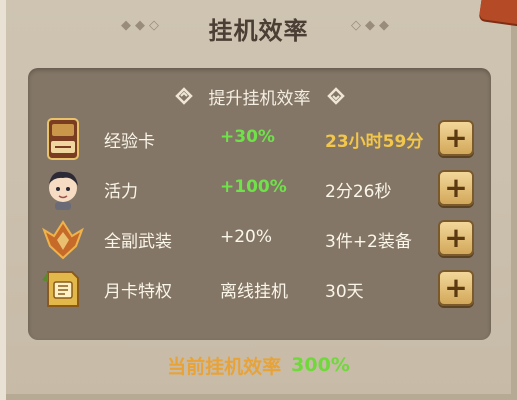 The height and width of the screenshot is (400, 517). What do you see at coordinates (368, 242) in the screenshot?
I see `row-equipment: 3件+2装备` at bounding box center [368, 242].